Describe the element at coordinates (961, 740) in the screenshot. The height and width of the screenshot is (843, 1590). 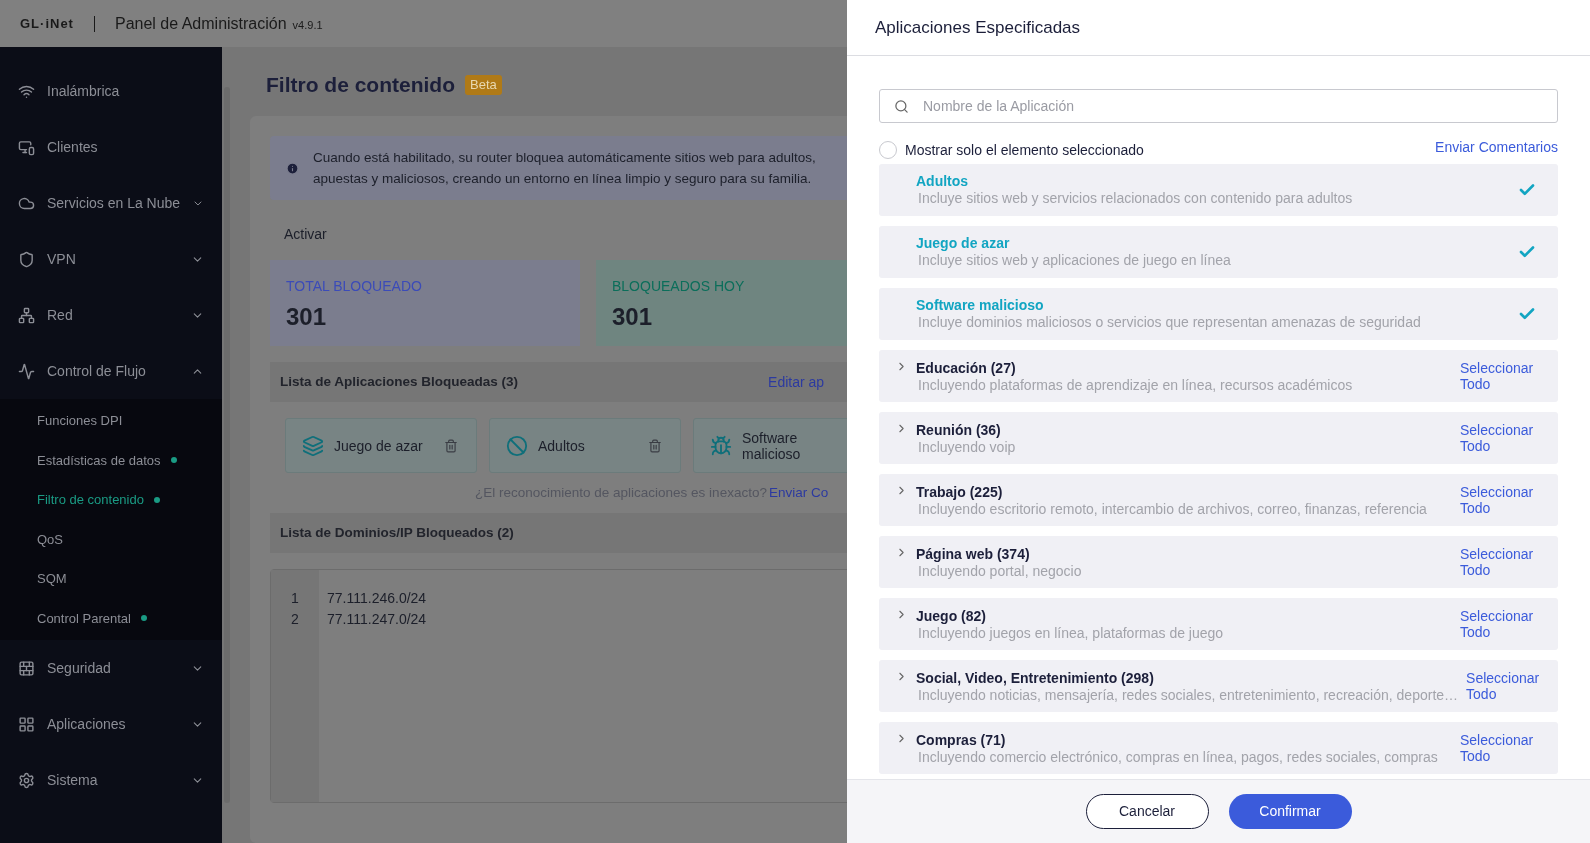
I see `category-title: Compras (71)` at that location.